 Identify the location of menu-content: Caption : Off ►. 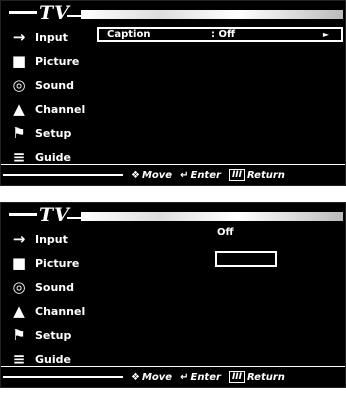
(220, 34).